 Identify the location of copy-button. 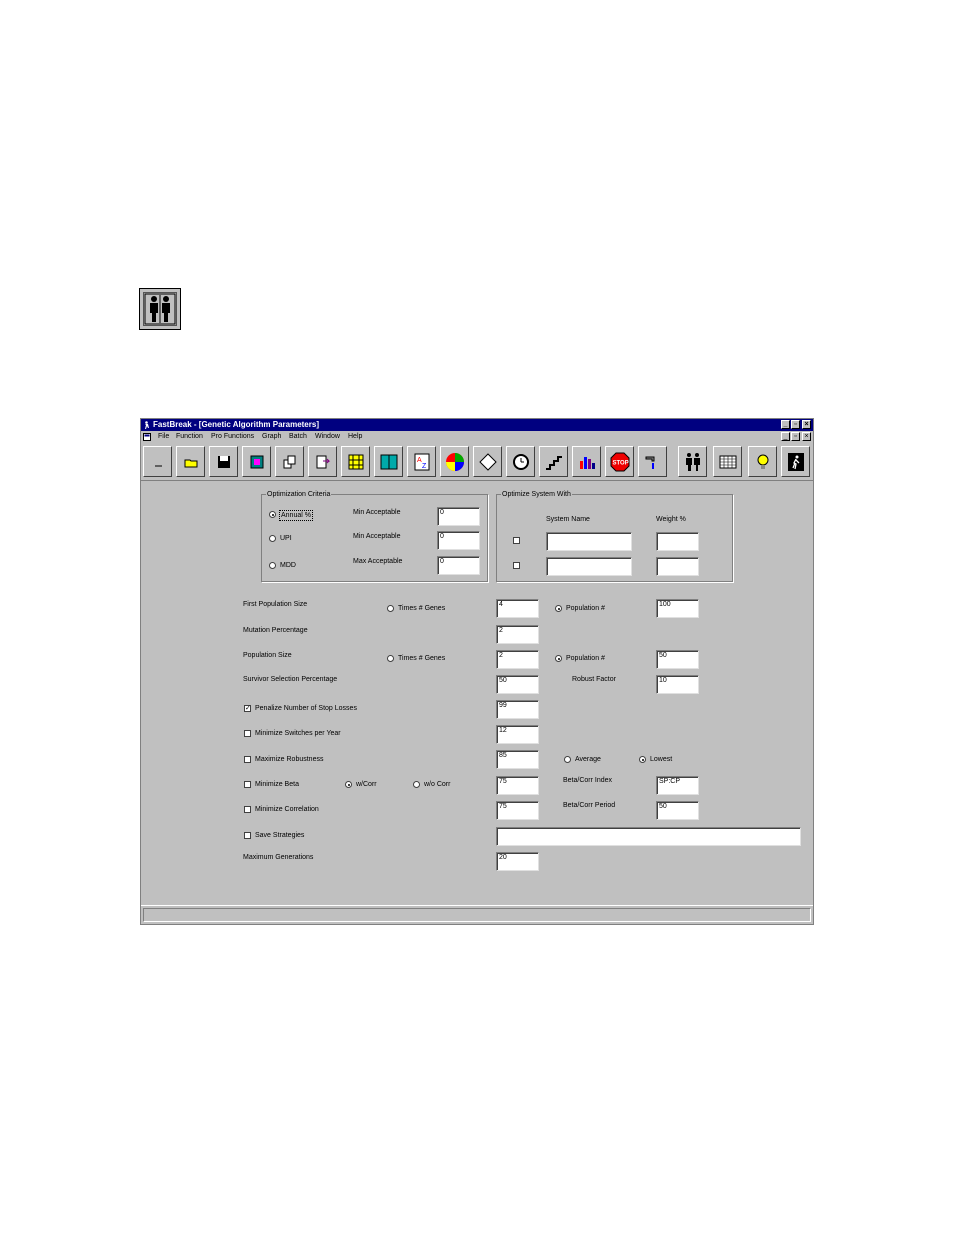
(289, 461).